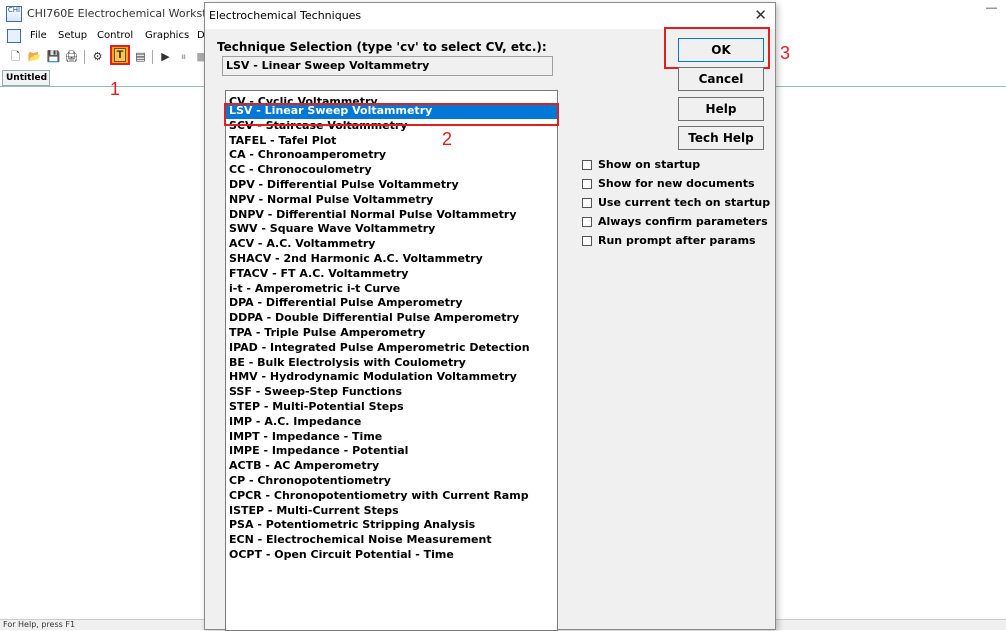 This screenshot has height=631, width=1006. Describe the element at coordinates (391, 437) in the screenshot. I see `technique-list-item: IMPT - Impedance - Time` at that location.